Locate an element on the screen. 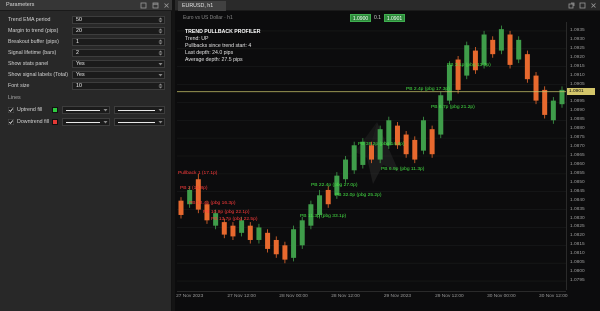 Image resolution: width=600 pixels, height=311 pixels. param-value: 50 is located at coordinates (79, 20).